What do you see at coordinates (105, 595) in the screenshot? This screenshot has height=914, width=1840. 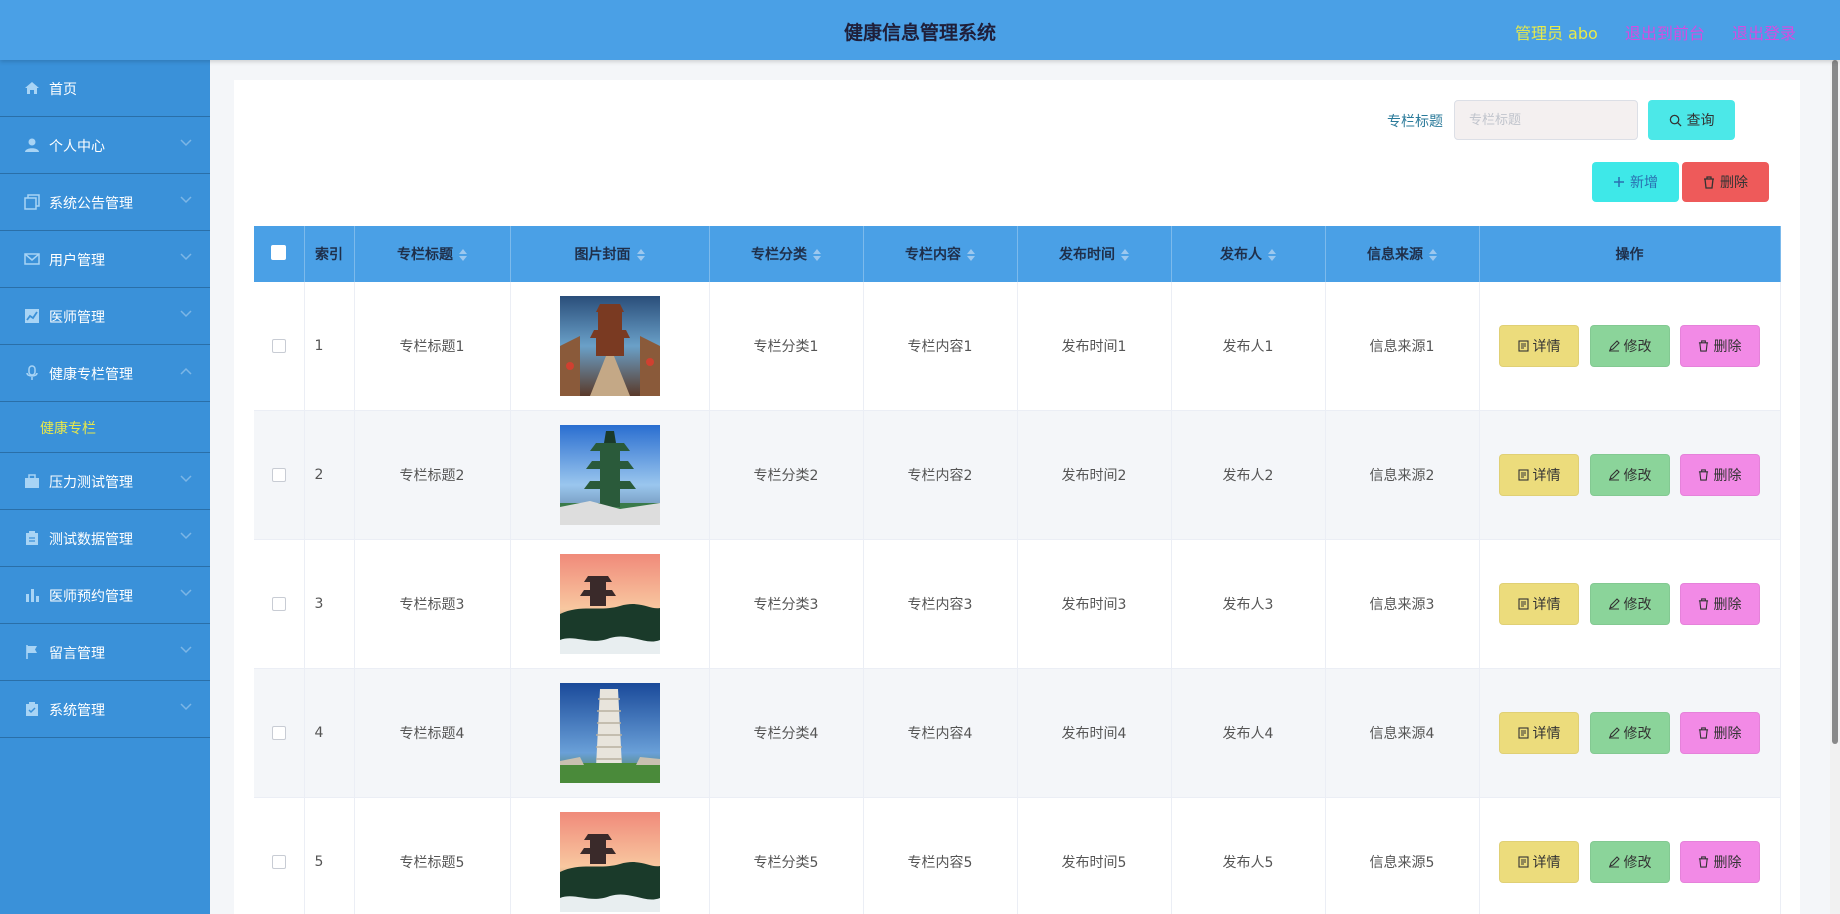 I see `sidebar-item-appointments: 医师预约管理` at bounding box center [105, 595].